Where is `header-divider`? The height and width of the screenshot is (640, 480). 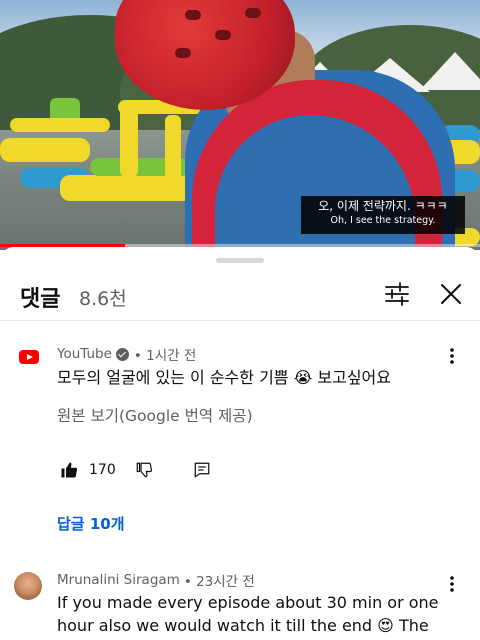
header-divider is located at coordinates (240, 320).